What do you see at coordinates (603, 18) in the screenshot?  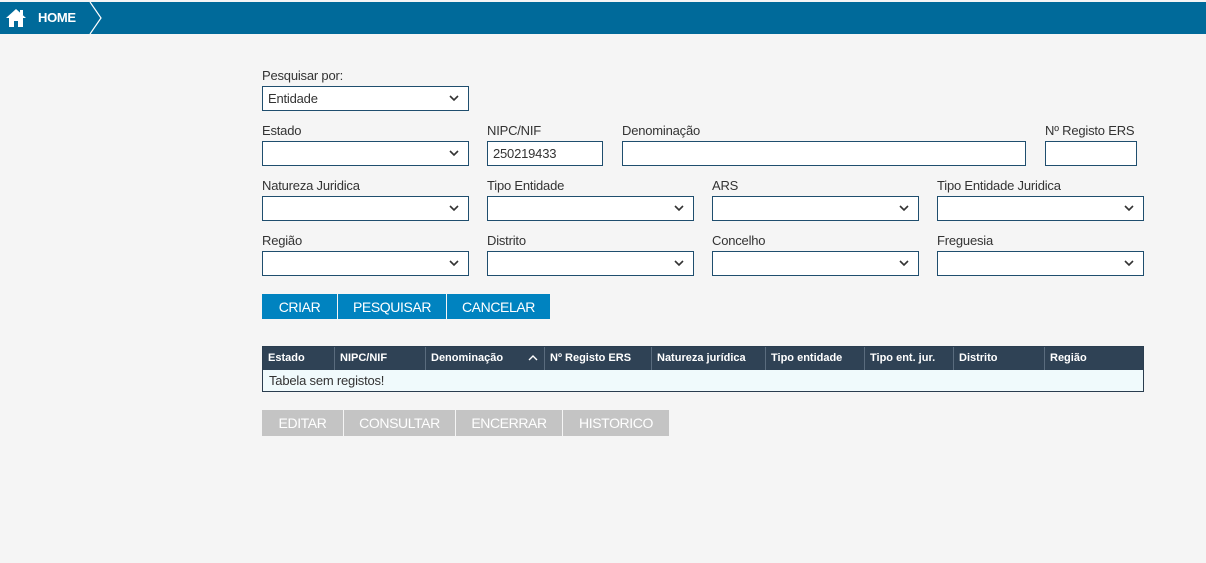 I see `top-bar: HOME` at bounding box center [603, 18].